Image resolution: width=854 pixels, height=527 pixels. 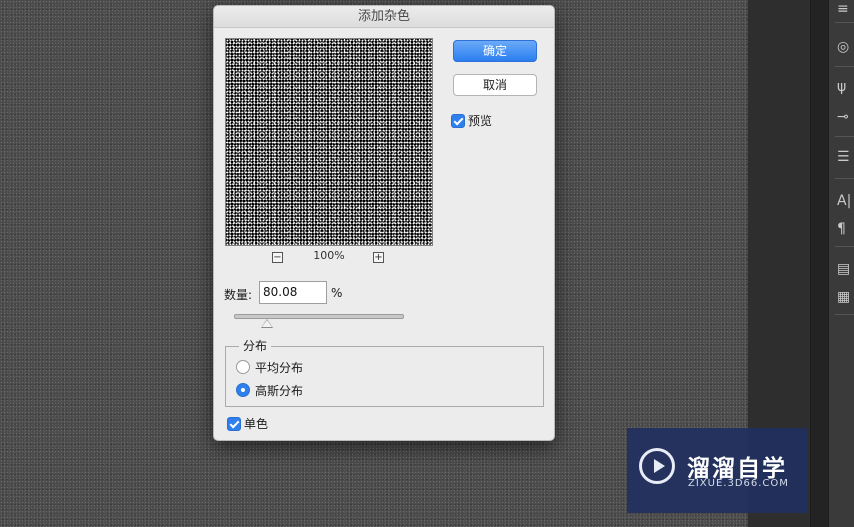 I want to click on properties-icon: ▦, so click(x=845, y=297).